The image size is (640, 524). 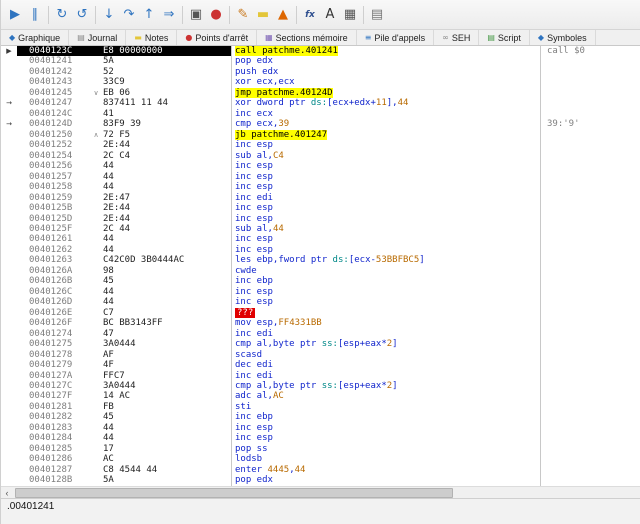 What do you see at coordinates (320, 156) in the screenshot?
I see `disasm-row: 00401254 2C C4 sub al,C4` at bounding box center [320, 156].